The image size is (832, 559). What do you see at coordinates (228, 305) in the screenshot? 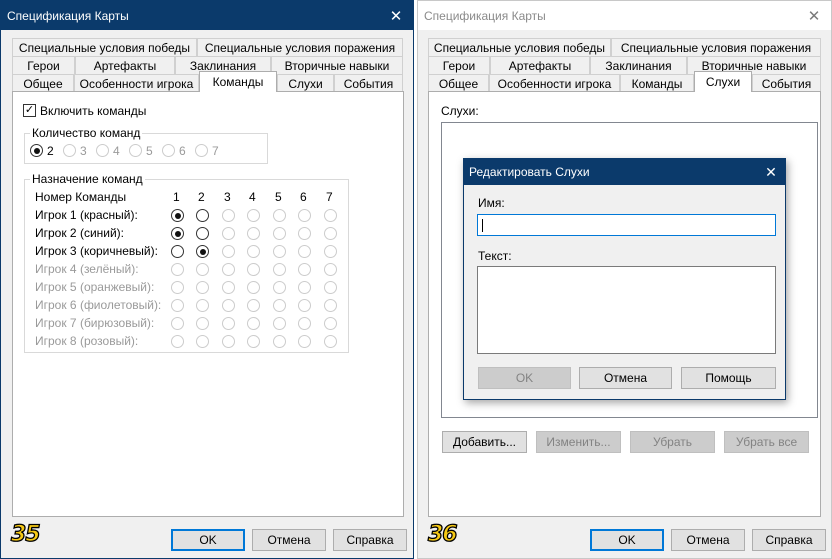
I see `player-6-team-3-radio` at bounding box center [228, 305].